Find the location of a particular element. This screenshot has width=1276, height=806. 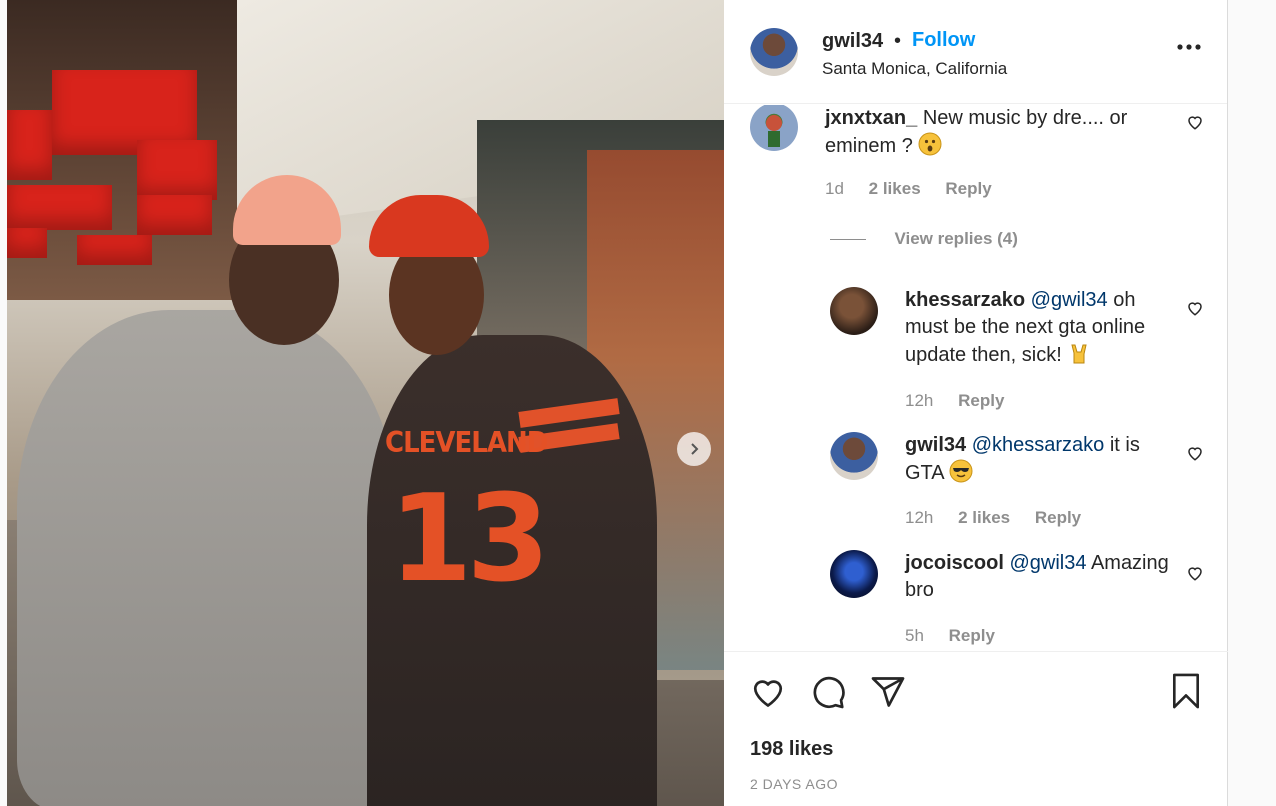

reply-mention: @khessarzako is located at coordinates (1038, 445).